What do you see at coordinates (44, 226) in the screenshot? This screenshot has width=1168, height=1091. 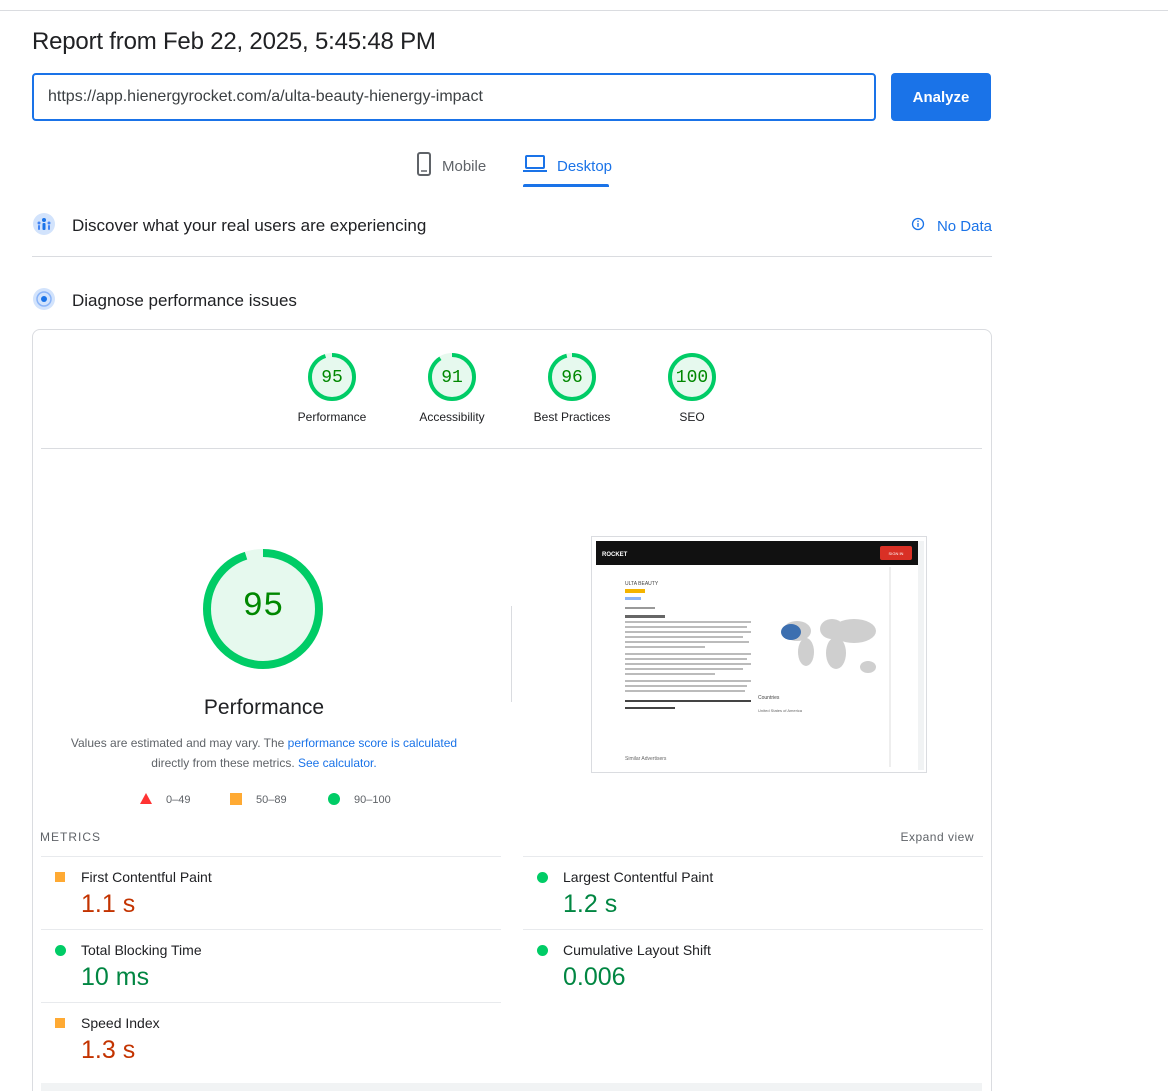 I see `users-icon` at bounding box center [44, 226].